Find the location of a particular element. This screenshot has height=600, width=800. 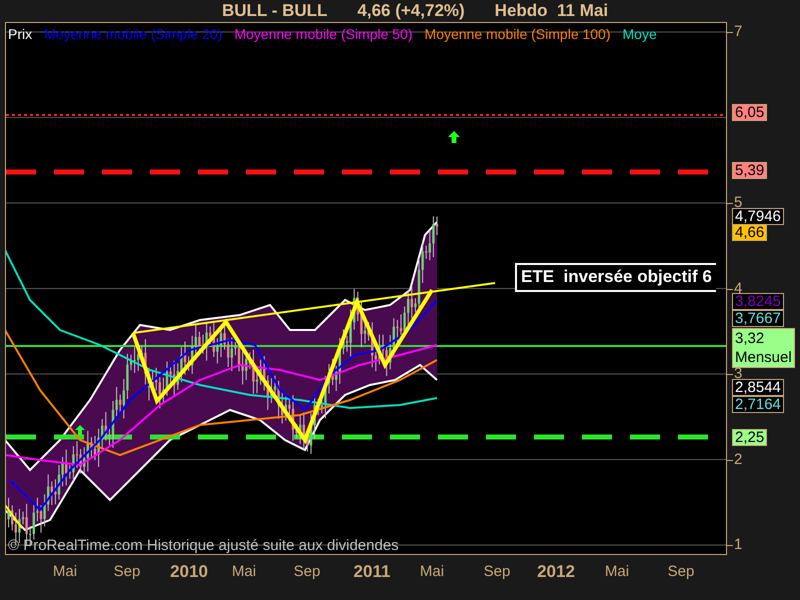

price-label: 2,8544 is located at coordinates (758, 387).